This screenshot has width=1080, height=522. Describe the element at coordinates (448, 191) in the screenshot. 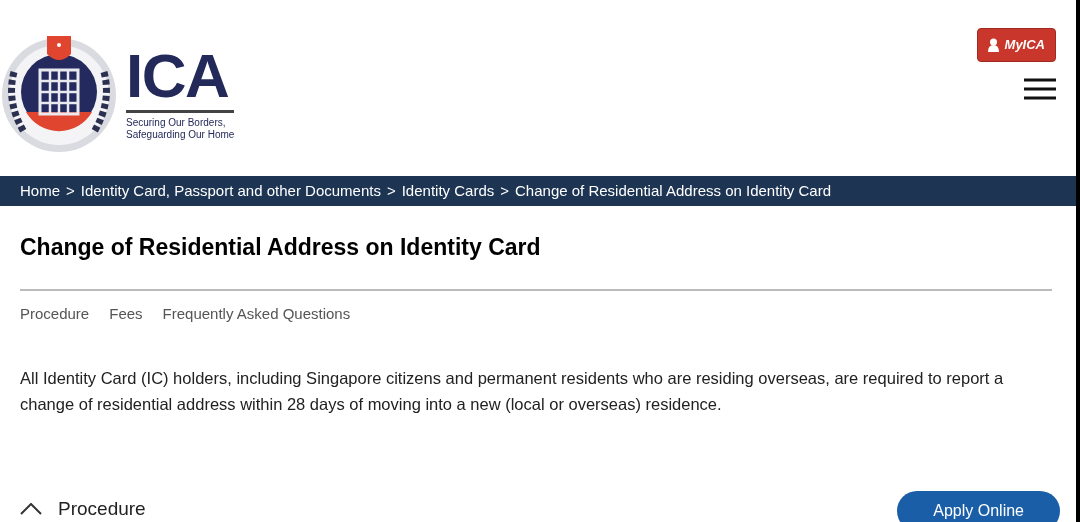

I see `breadcrumb-link: Identity Cards` at that location.